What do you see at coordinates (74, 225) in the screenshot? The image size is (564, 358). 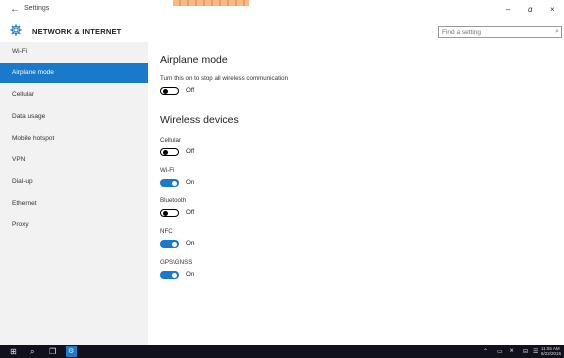 I see `sidebar-item-proxy: Proxy` at bounding box center [74, 225].